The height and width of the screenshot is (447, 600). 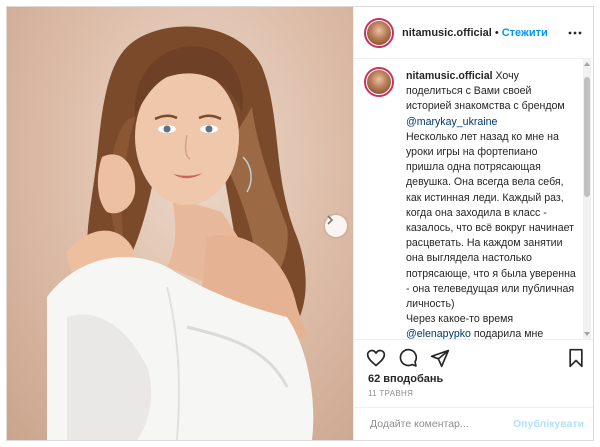 I want to click on heart-icon, so click(x=376, y=358).